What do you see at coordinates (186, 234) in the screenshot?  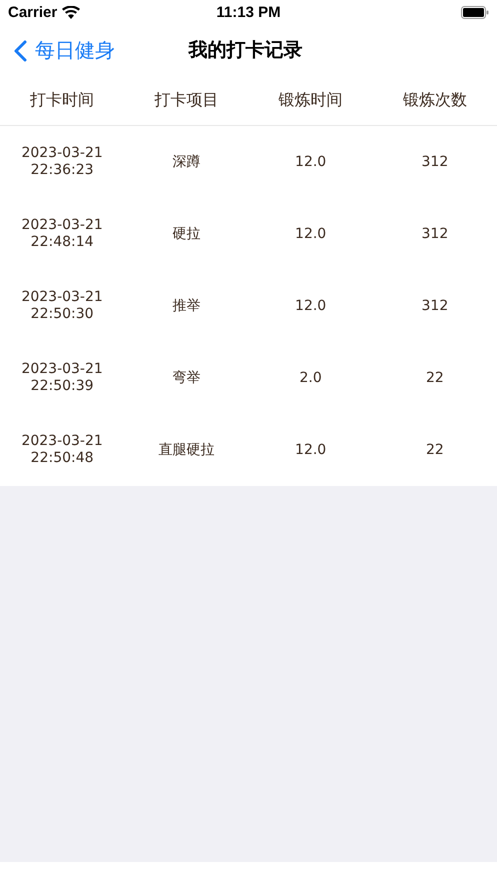 I see `table-cell-text: 硬拉` at bounding box center [186, 234].